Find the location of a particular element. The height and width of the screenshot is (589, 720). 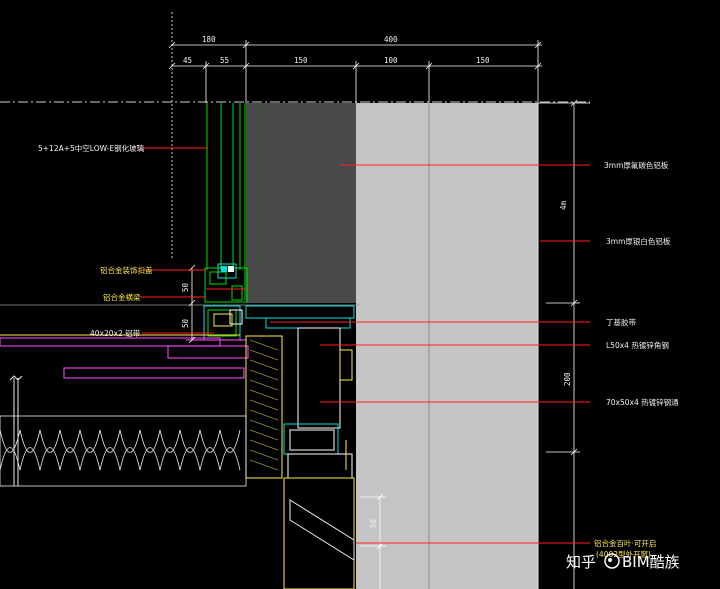

note-panel-1: 3mm厚氟碳色铝板 is located at coordinates (636, 165).